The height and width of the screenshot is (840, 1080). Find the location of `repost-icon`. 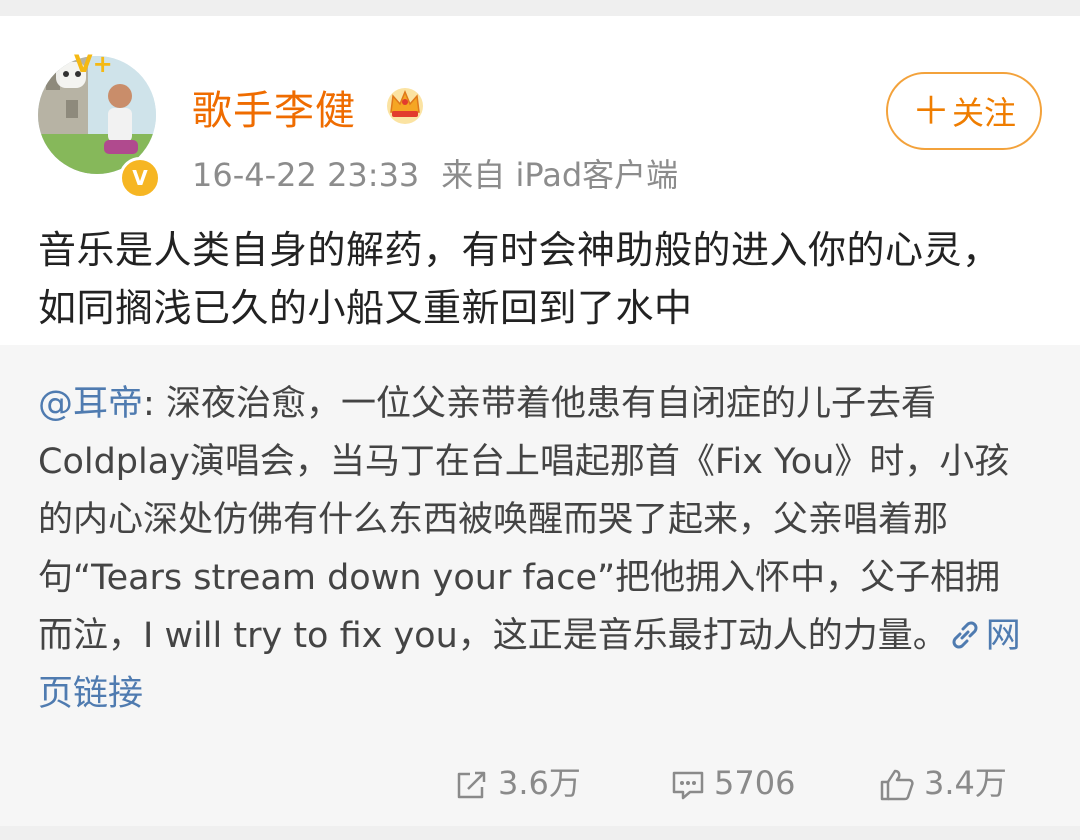

repost-icon is located at coordinates (471, 785).